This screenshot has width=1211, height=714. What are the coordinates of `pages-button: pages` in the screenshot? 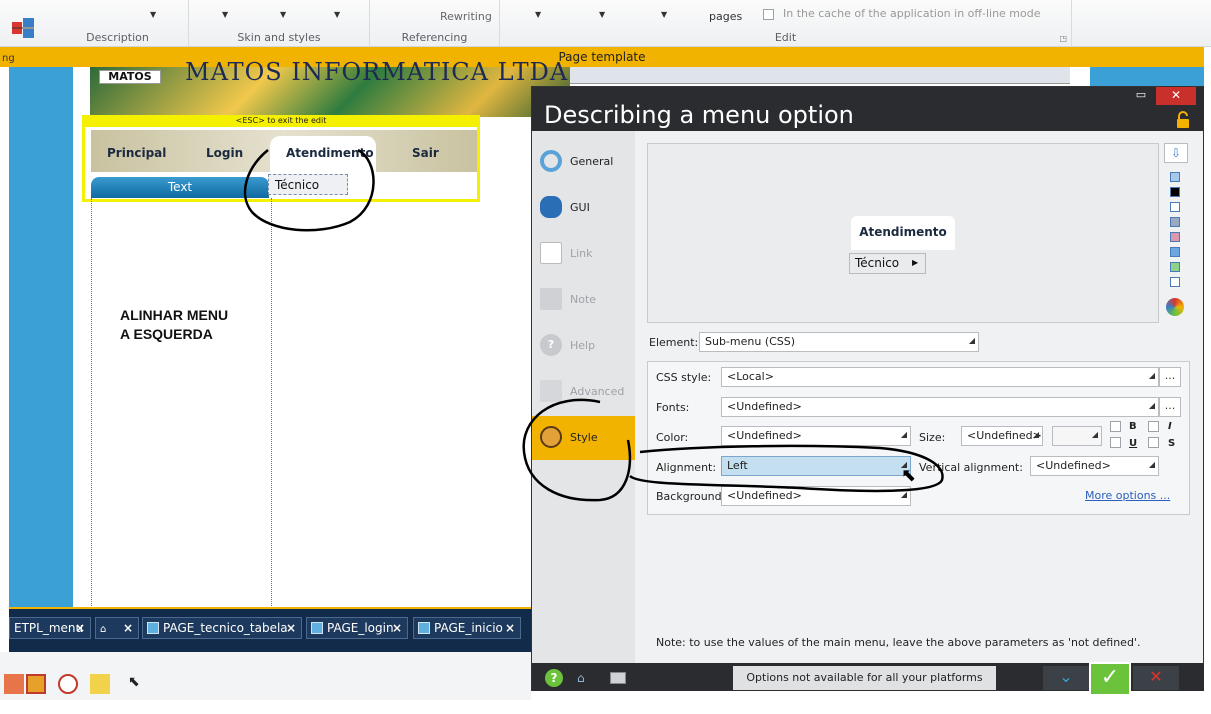 It's located at (725, 16).